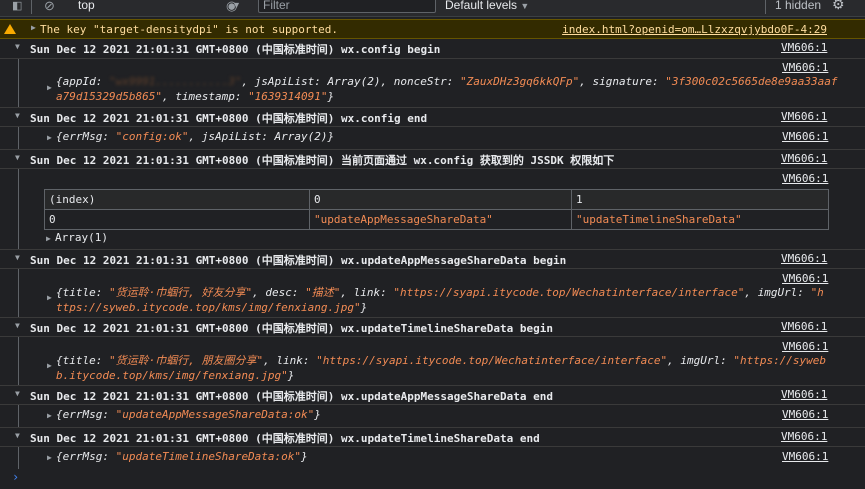  Describe the element at coordinates (694, 29) in the screenshot. I see `source-link: index.html?openid=om…Llzxzqvjybdo0F-4:29` at that location.